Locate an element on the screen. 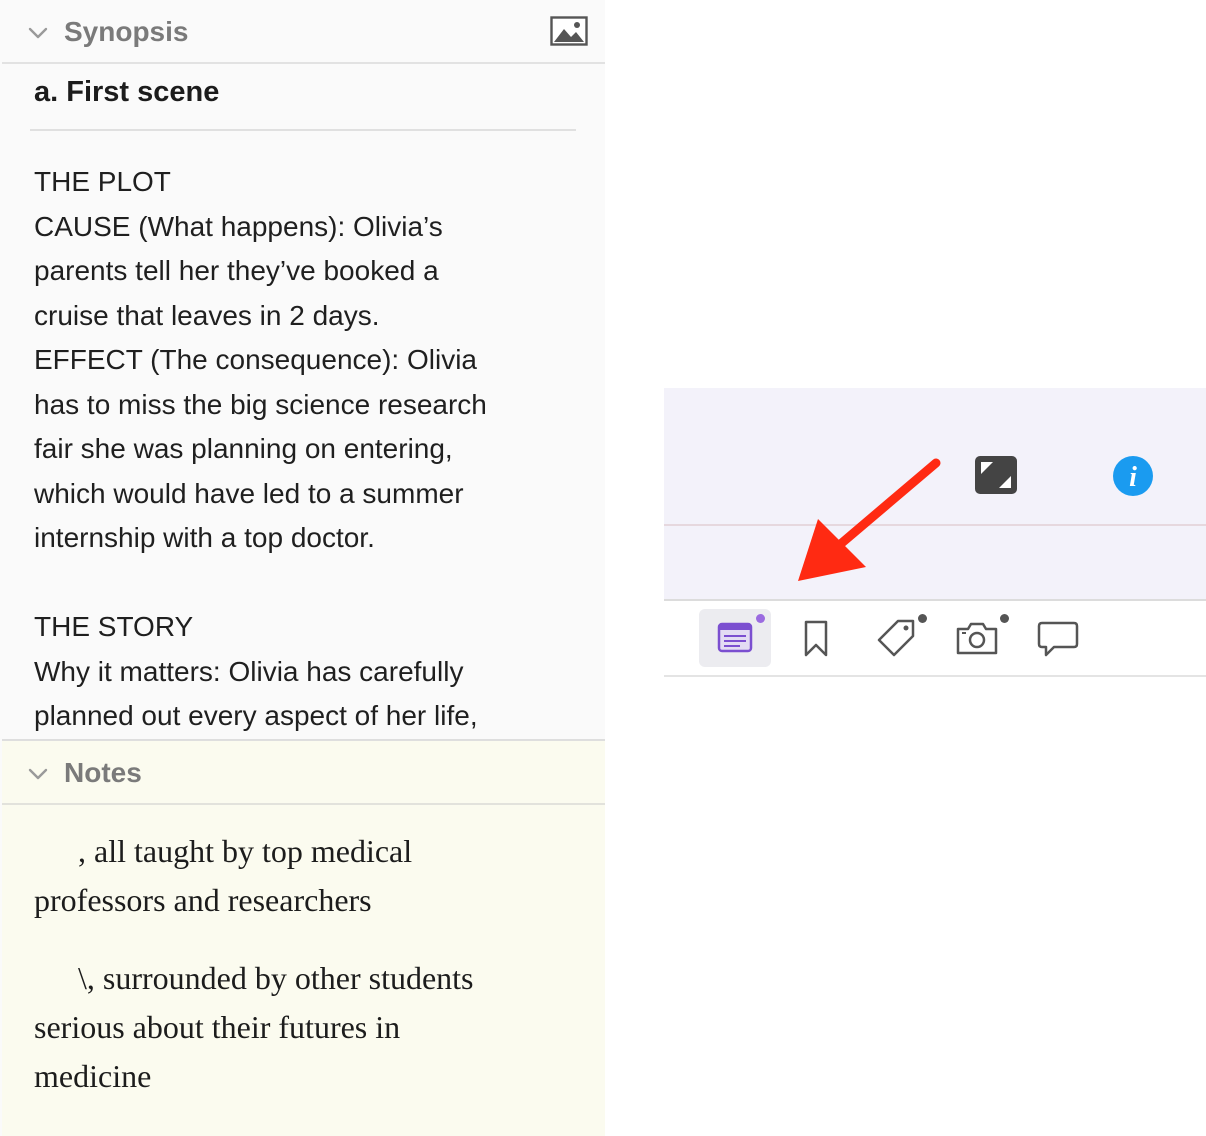 Image resolution: width=1206 pixels, height=1136 pixels. synopsis-line: planned out every aspect of her life, is located at coordinates (256, 715).